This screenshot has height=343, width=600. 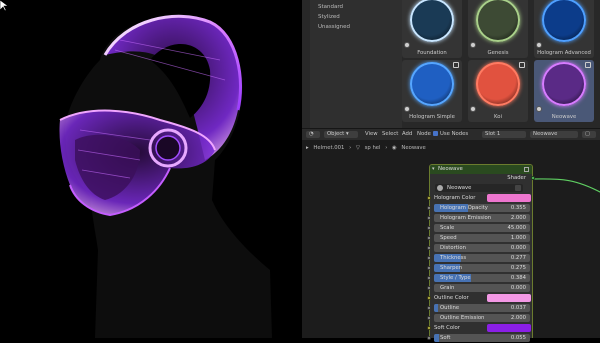 What do you see at coordinates (498, 29) in the screenshot?
I see `material-tile-genesis: Genesis` at bounding box center [498, 29].